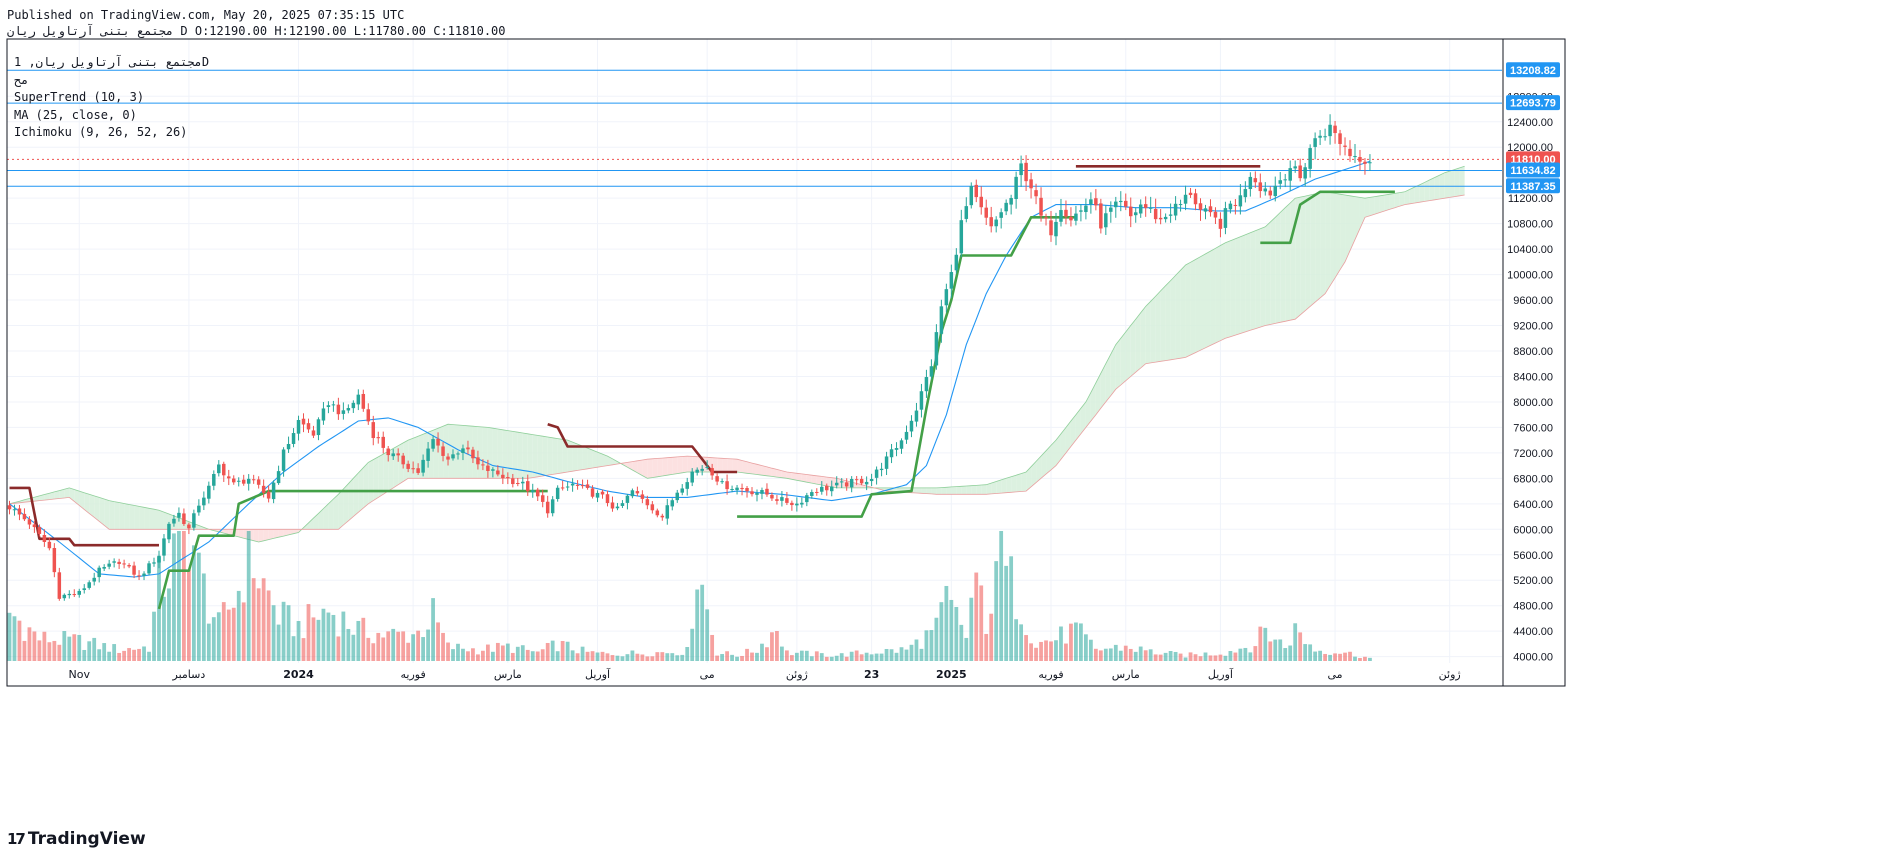 The height and width of the screenshot is (858, 1878). Describe the element at coordinates (111, 63) in the screenshot. I see `legend-symbol: مجتمع بتنی آرتاویل ریان, 1D` at that location.